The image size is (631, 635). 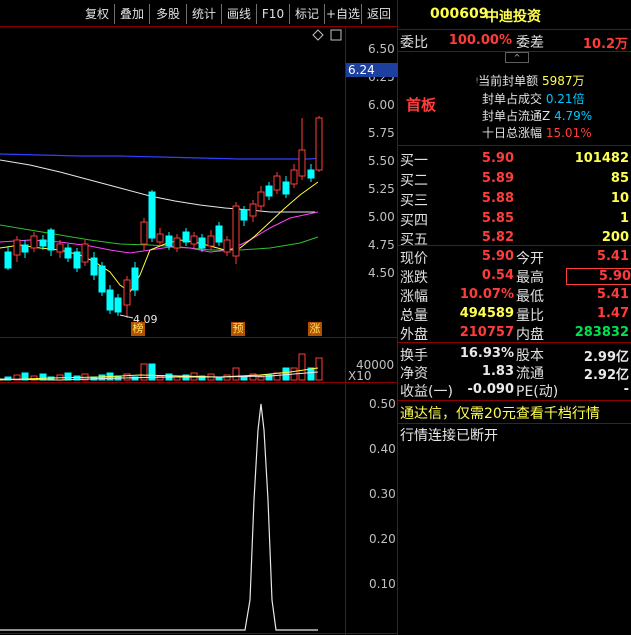 What do you see at coordinates (382, 539) in the screenshot?
I see `indicator-tick-label: 0.20` at bounding box center [382, 539].